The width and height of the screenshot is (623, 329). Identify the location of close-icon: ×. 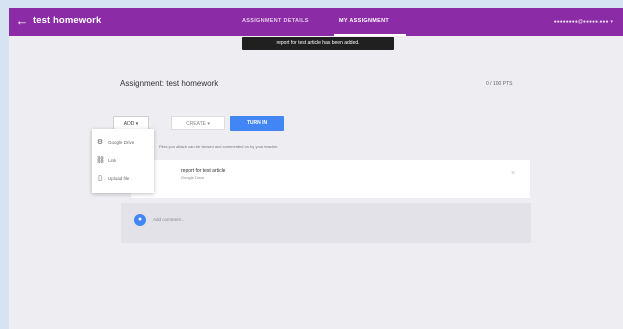
(513, 174).